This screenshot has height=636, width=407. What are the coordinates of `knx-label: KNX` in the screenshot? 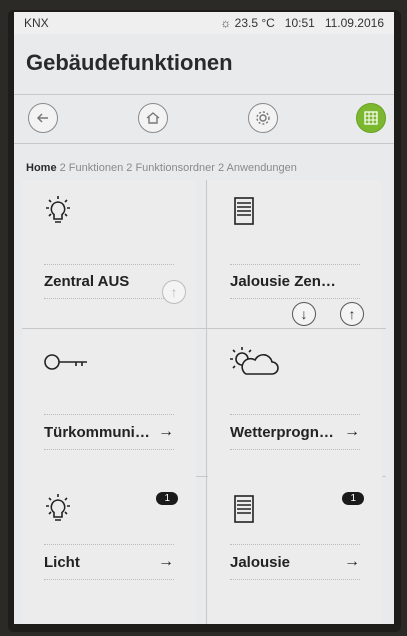 It's located at (36, 23).